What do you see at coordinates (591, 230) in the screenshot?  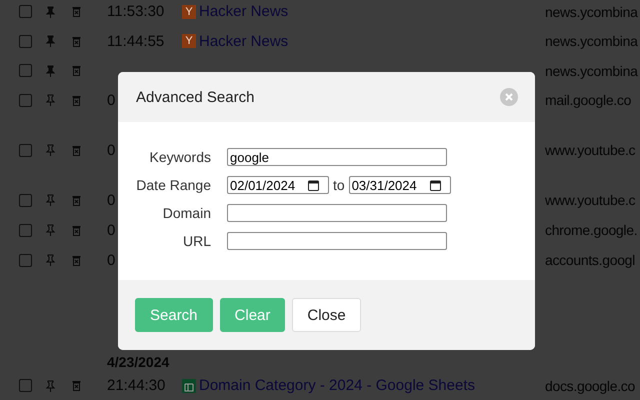 I see `domain-text: chrome.google.` at bounding box center [591, 230].